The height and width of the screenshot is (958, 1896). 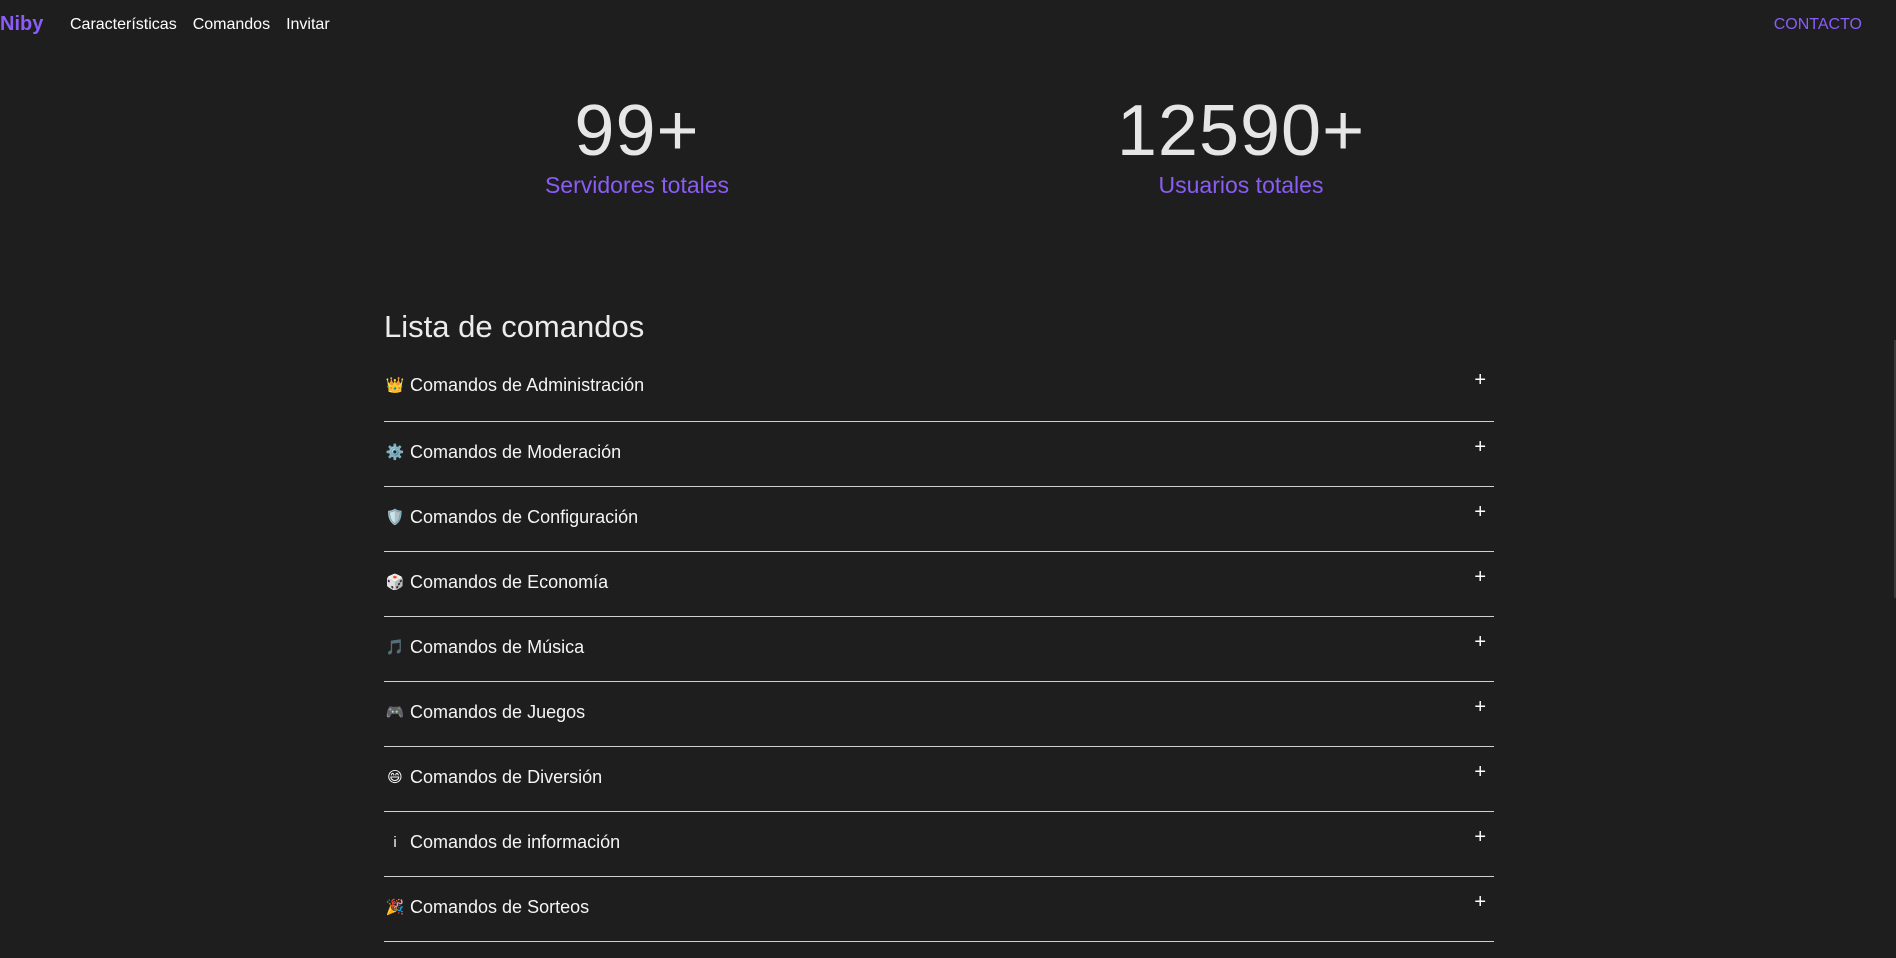 I want to click on shield-icon: 🛡️, so click(x=395, y=517).